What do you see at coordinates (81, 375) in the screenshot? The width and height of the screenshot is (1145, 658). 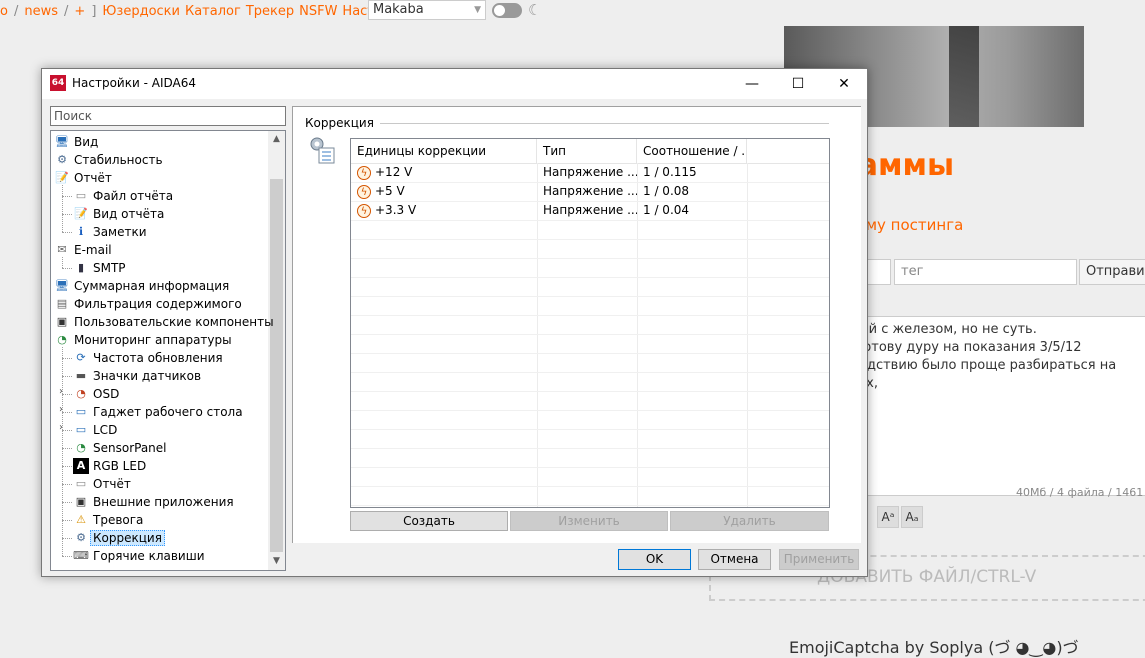 I see `sensor-icon: ▬` at bounding box center [81, 375].